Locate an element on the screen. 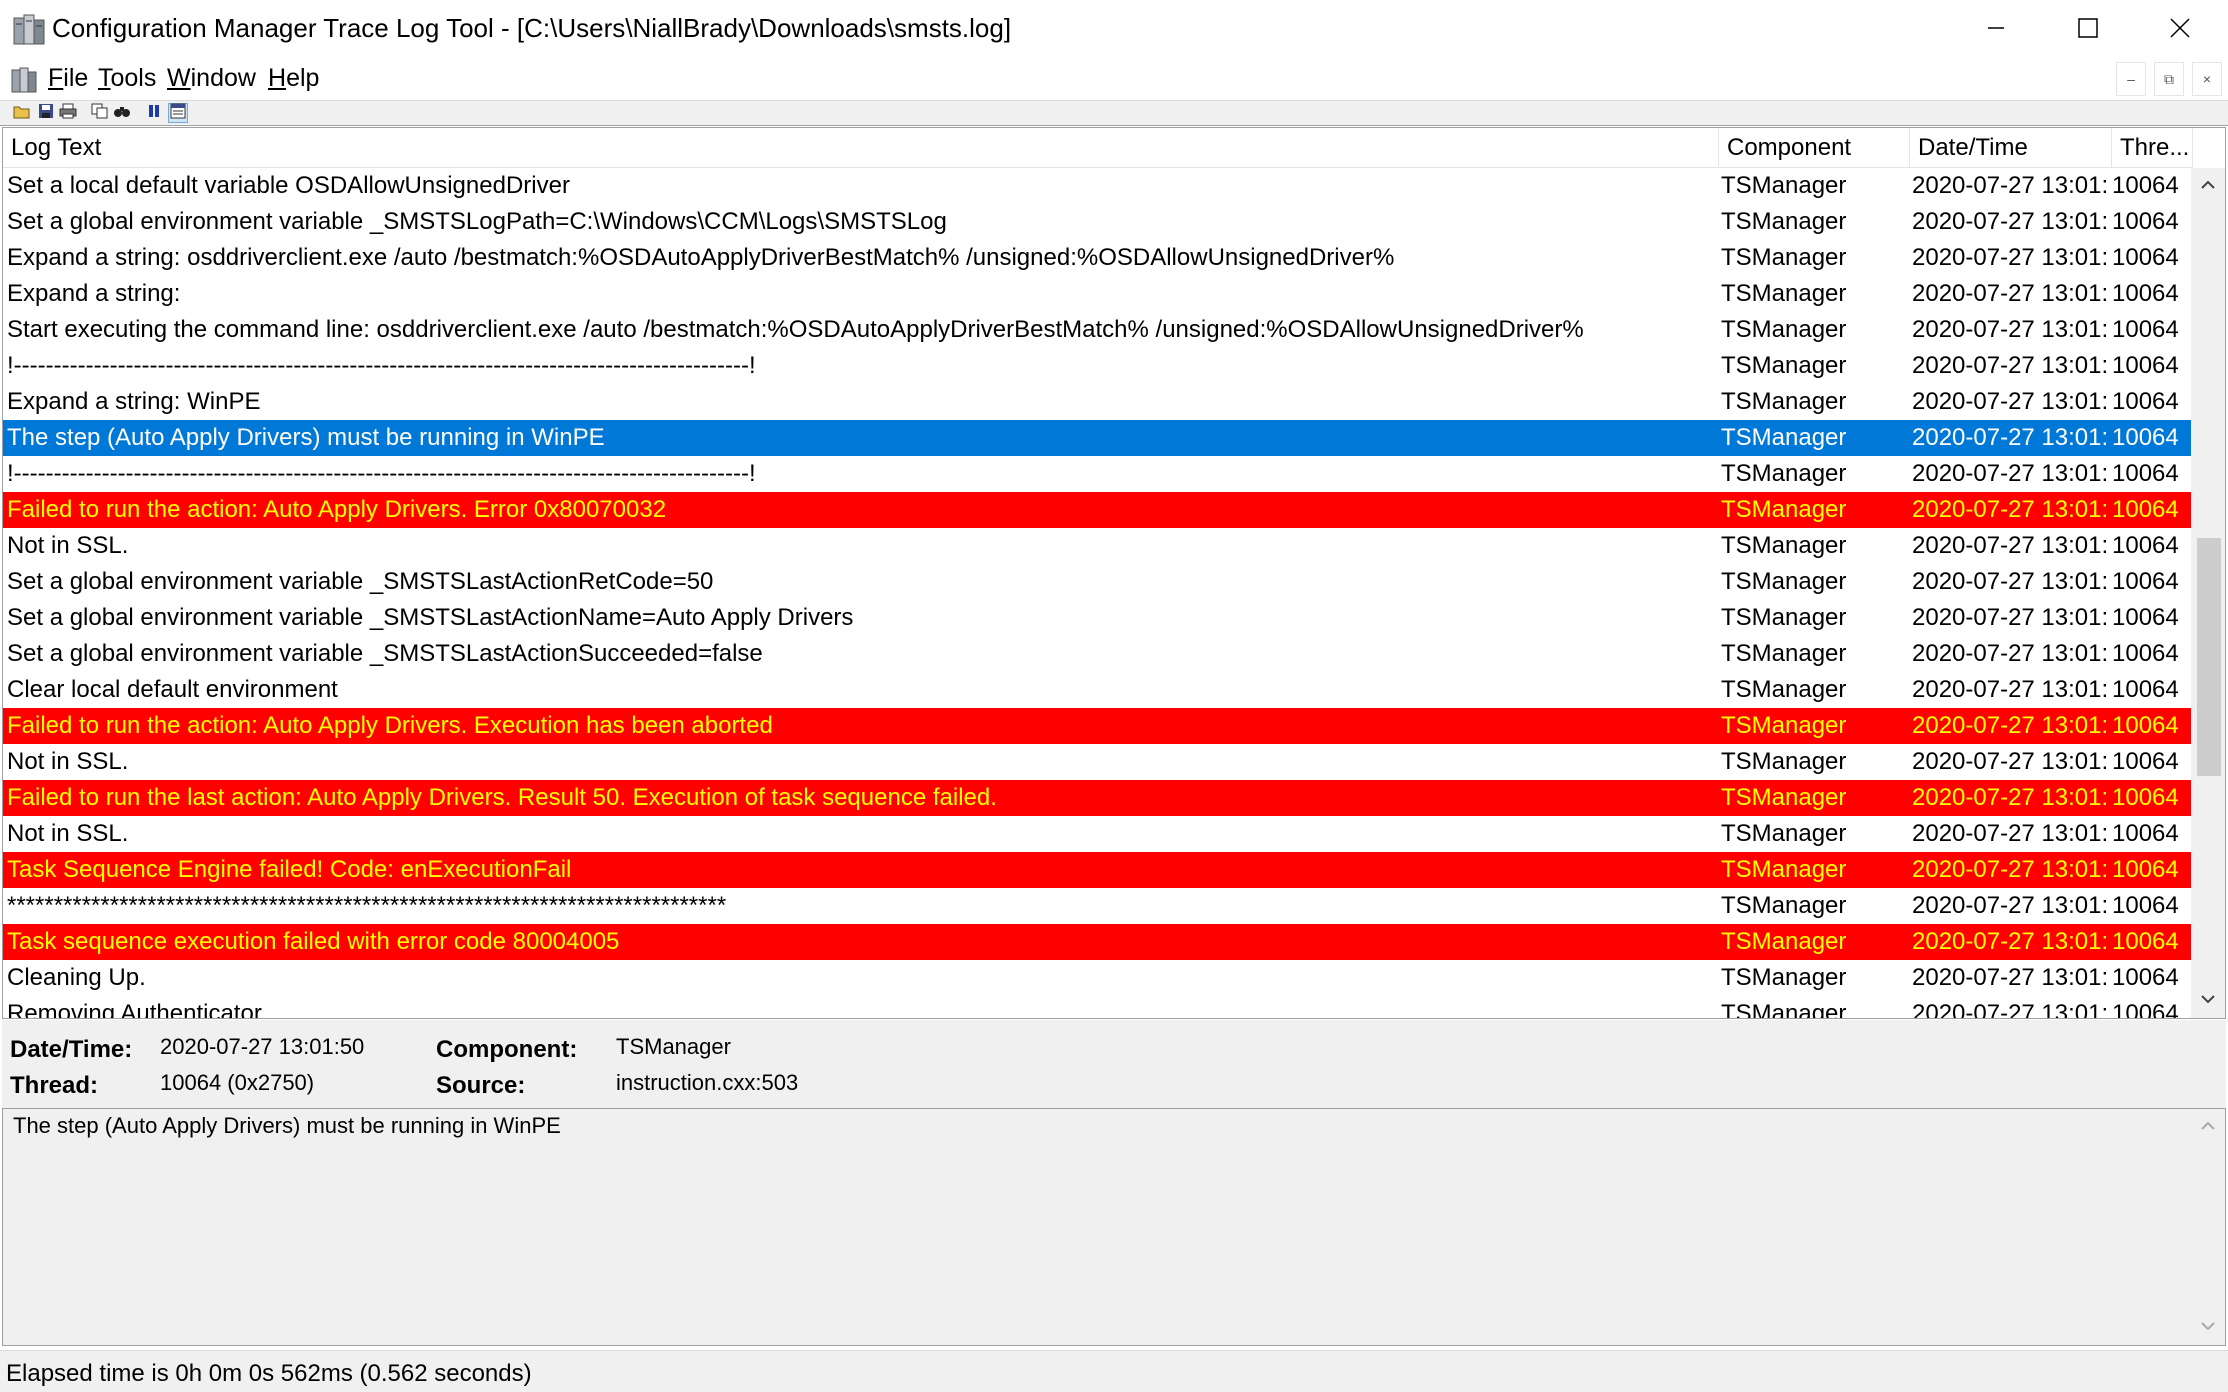 The image size is (2228, 1392). scroll-up-button is located at coordinates (2208, 185).